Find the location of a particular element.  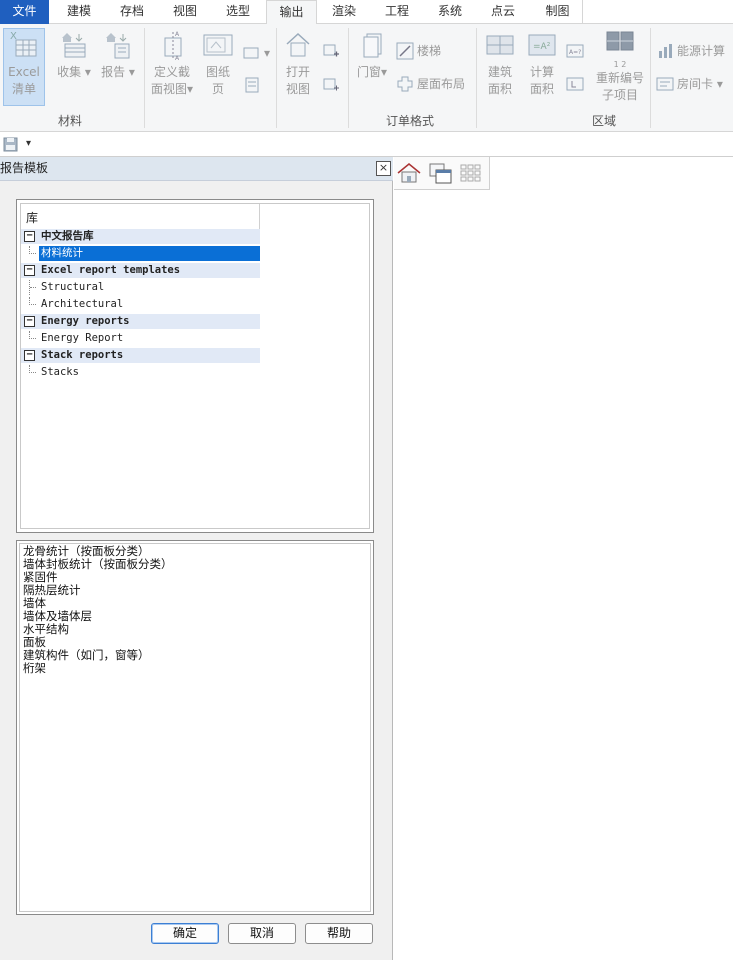

building-area-label-1: 建筑 is located at coordinates (499, 72).